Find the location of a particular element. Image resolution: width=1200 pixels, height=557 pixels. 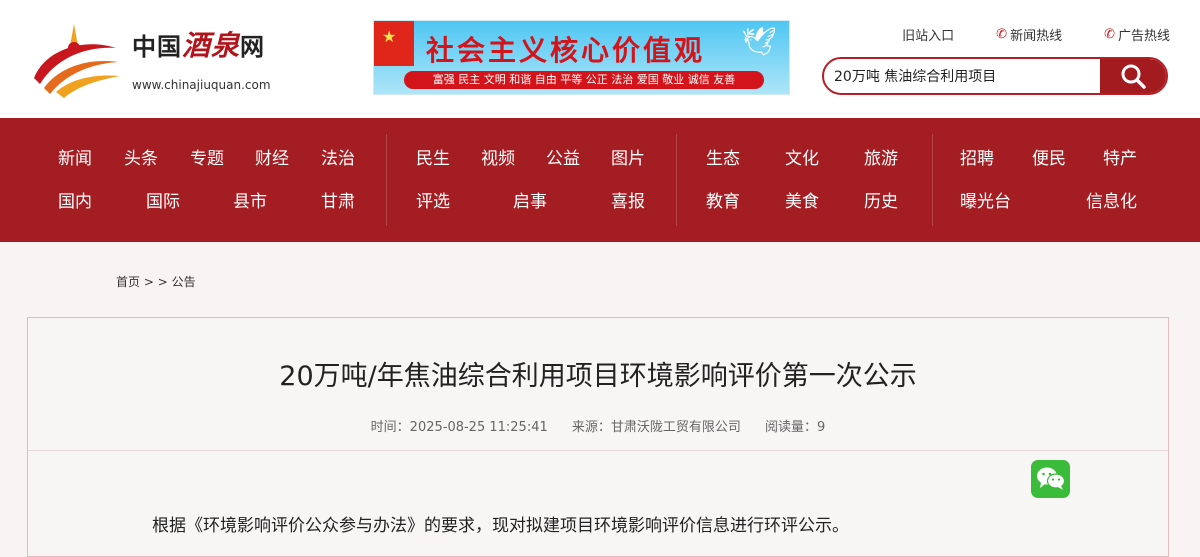

flag: ★ is located at coordinates (394, 43).